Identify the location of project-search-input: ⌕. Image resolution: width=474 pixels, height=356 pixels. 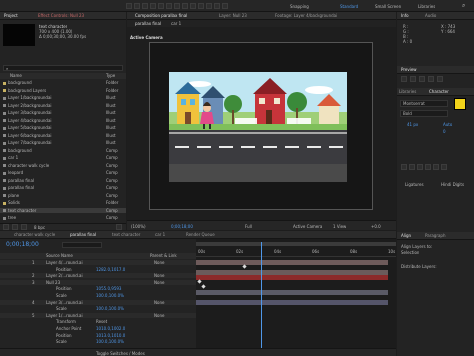
(63, 68).